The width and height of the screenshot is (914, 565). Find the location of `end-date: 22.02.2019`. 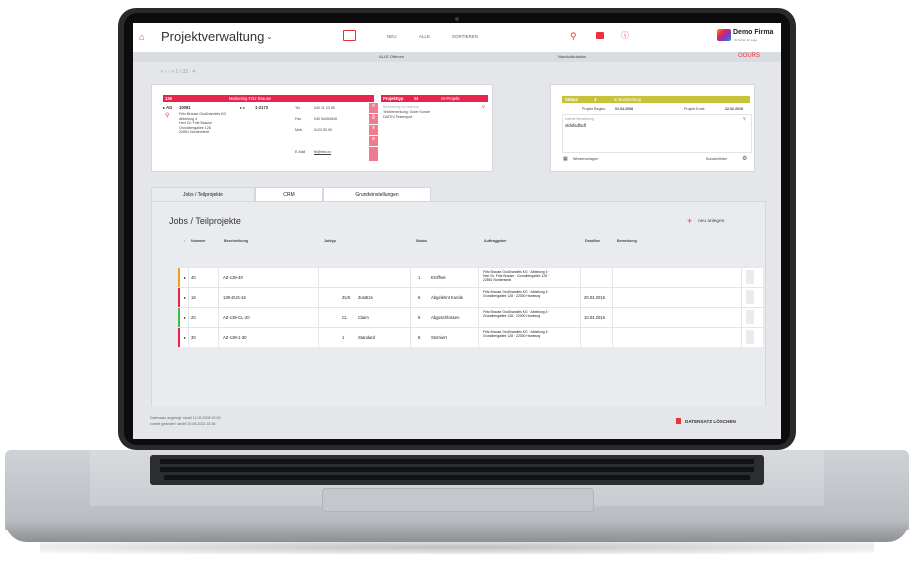

end-date: 22.02.2019 is located at coordinates (734, 109).